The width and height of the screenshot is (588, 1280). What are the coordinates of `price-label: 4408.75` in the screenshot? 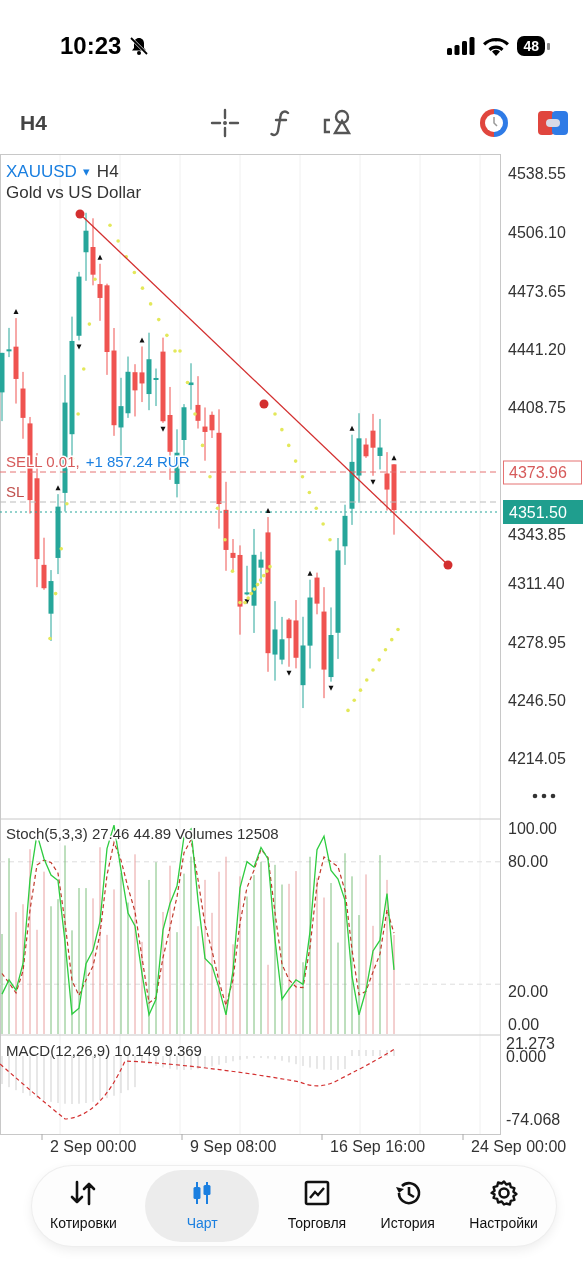 It's located at (537, 407).